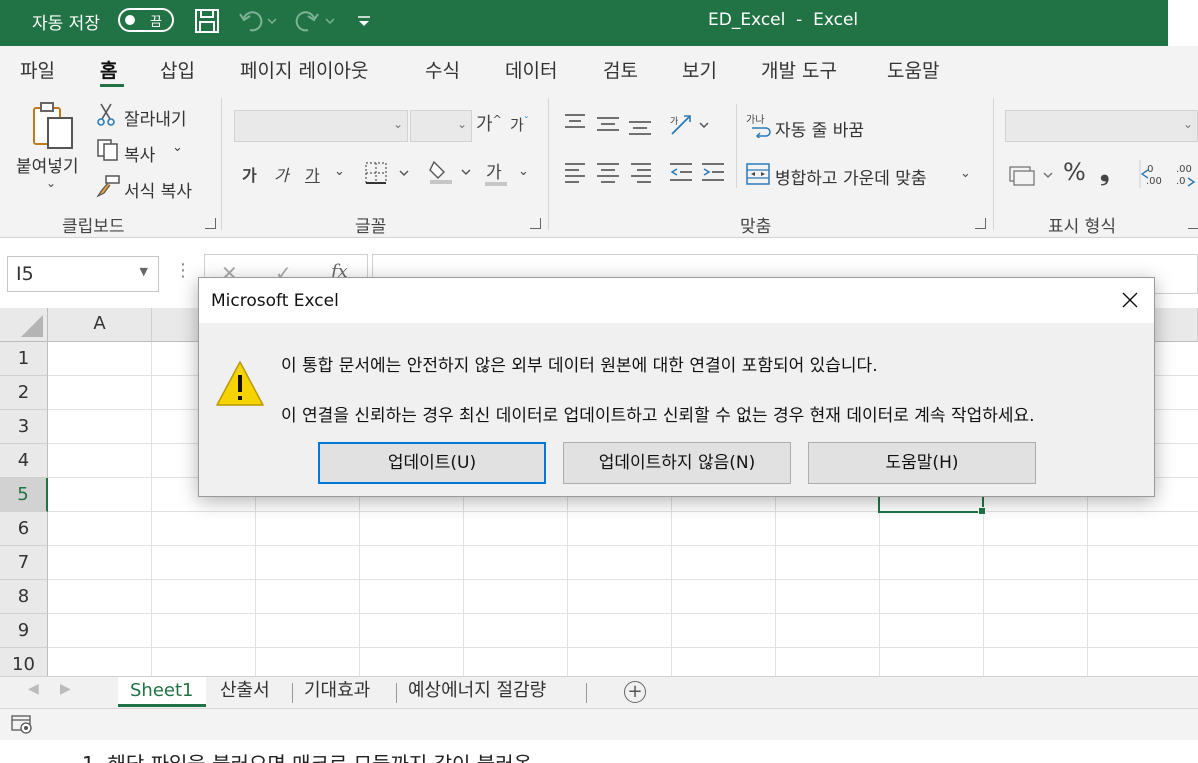  Describe the element at coordinates (523, 171) in the screenshot. I see `font-color-dropdown-icon: ⌄` at that location.